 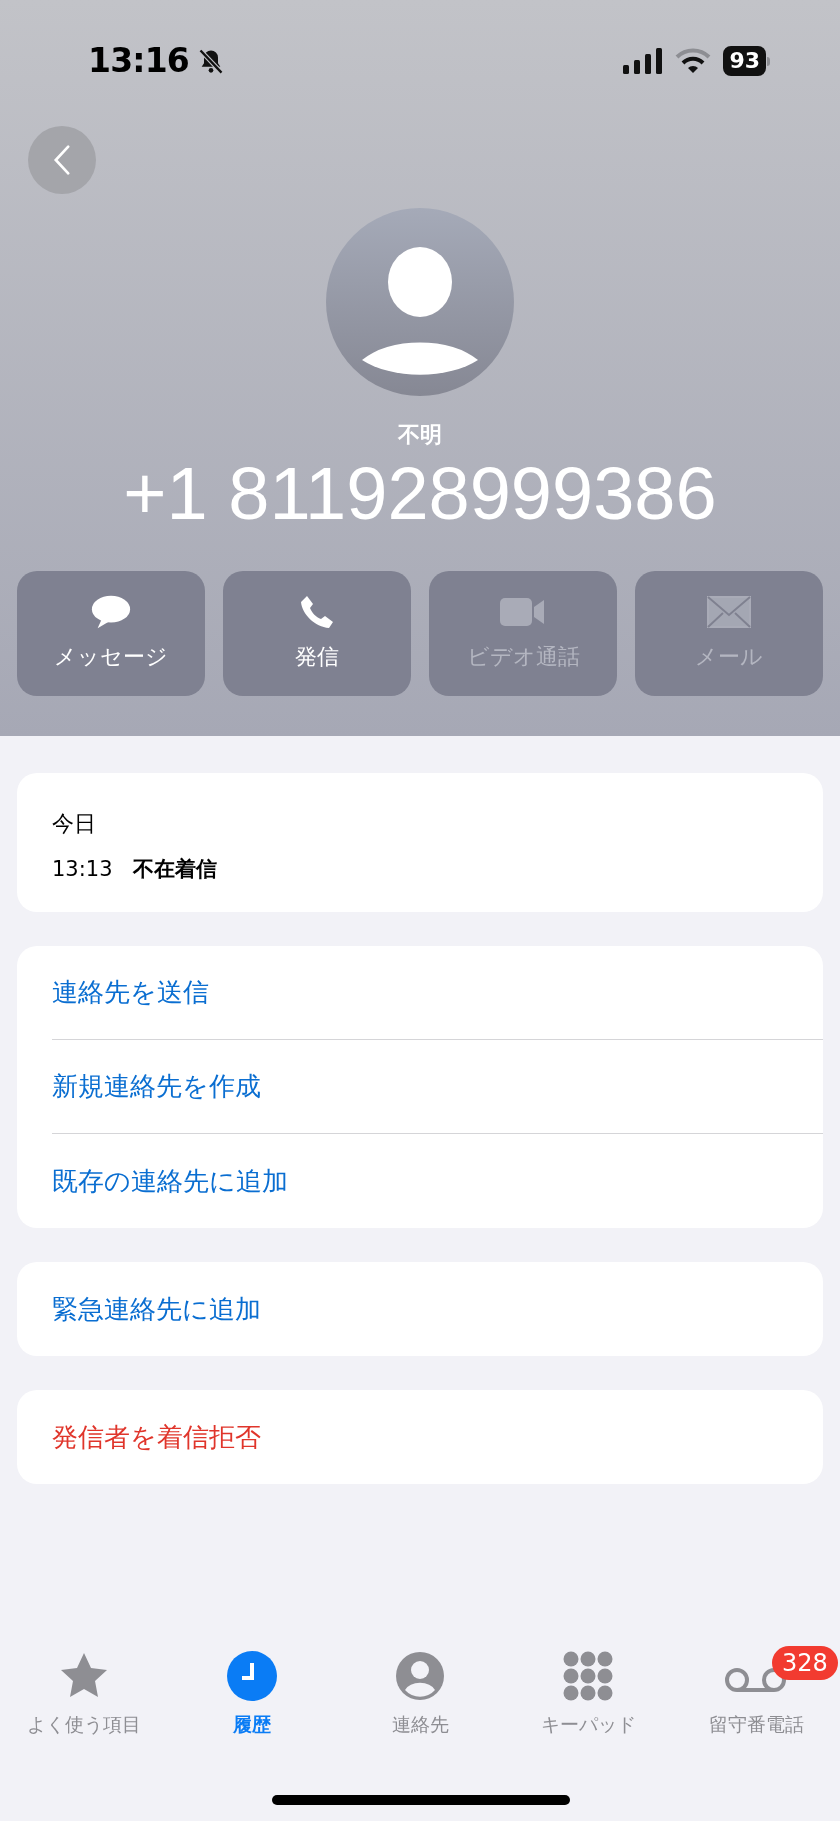 What do you see at coordinates (437, 1087) in the screenshot?
I see `menu-option: 新規連絡先を作成` at bounding box center [437, 1087].